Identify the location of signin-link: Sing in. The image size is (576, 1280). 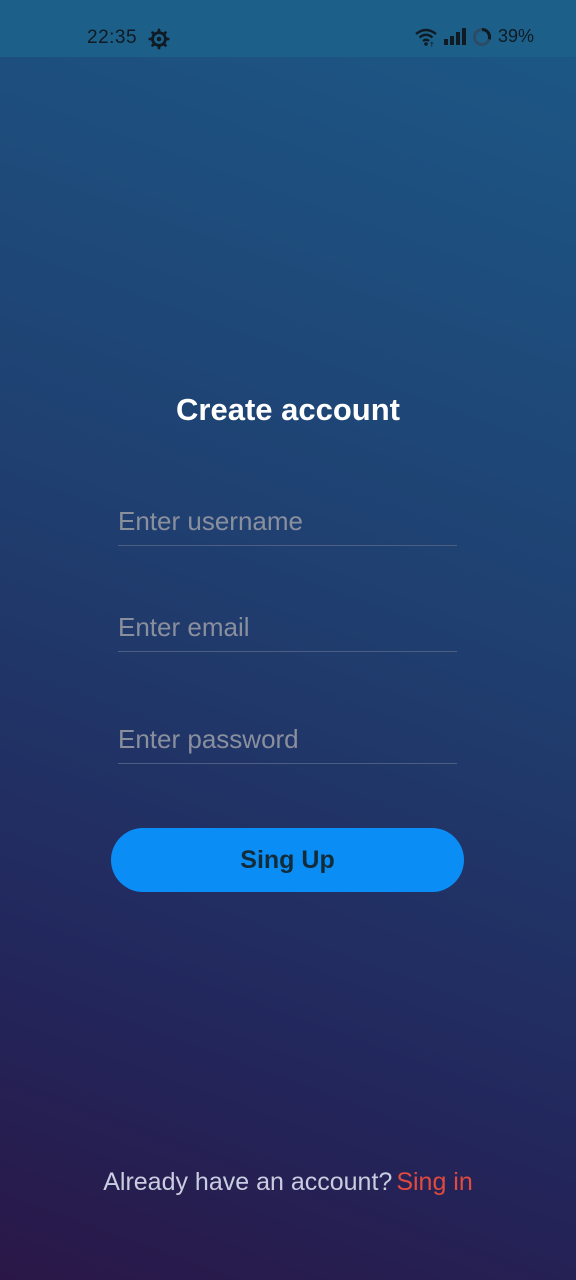
(434, 1182).